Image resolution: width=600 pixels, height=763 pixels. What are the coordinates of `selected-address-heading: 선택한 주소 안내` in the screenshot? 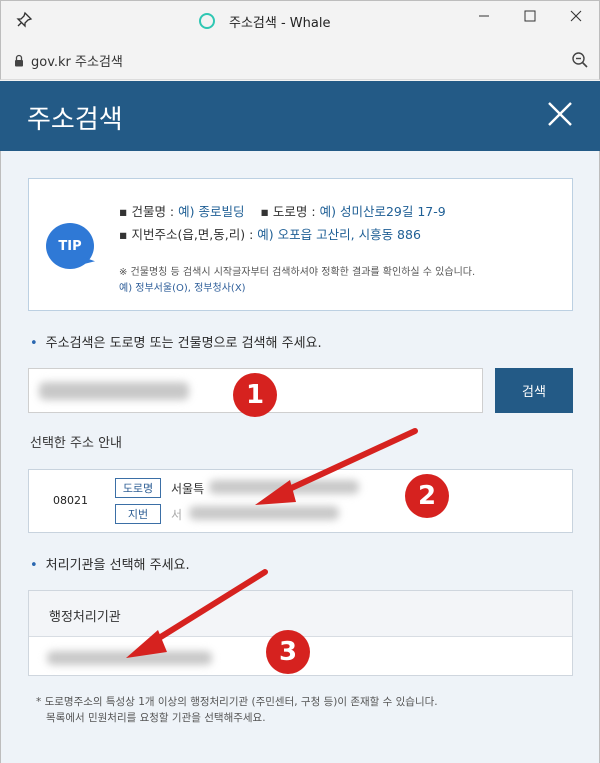 It's located at (76, 443).